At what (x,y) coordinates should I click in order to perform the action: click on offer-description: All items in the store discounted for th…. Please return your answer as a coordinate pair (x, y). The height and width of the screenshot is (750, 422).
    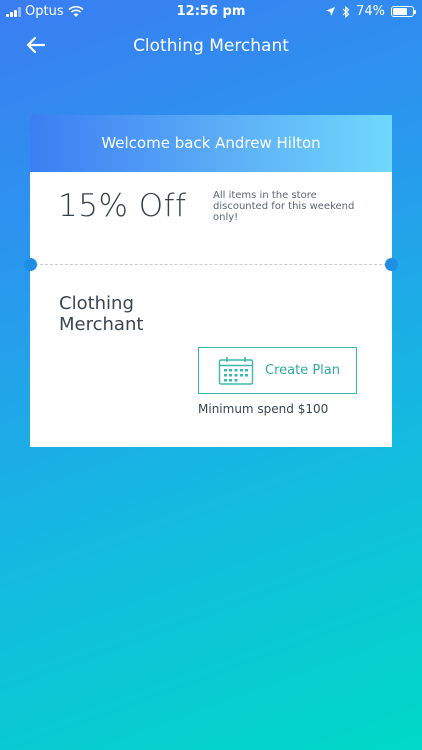
    Looking at the image, I should click on (284, 206).